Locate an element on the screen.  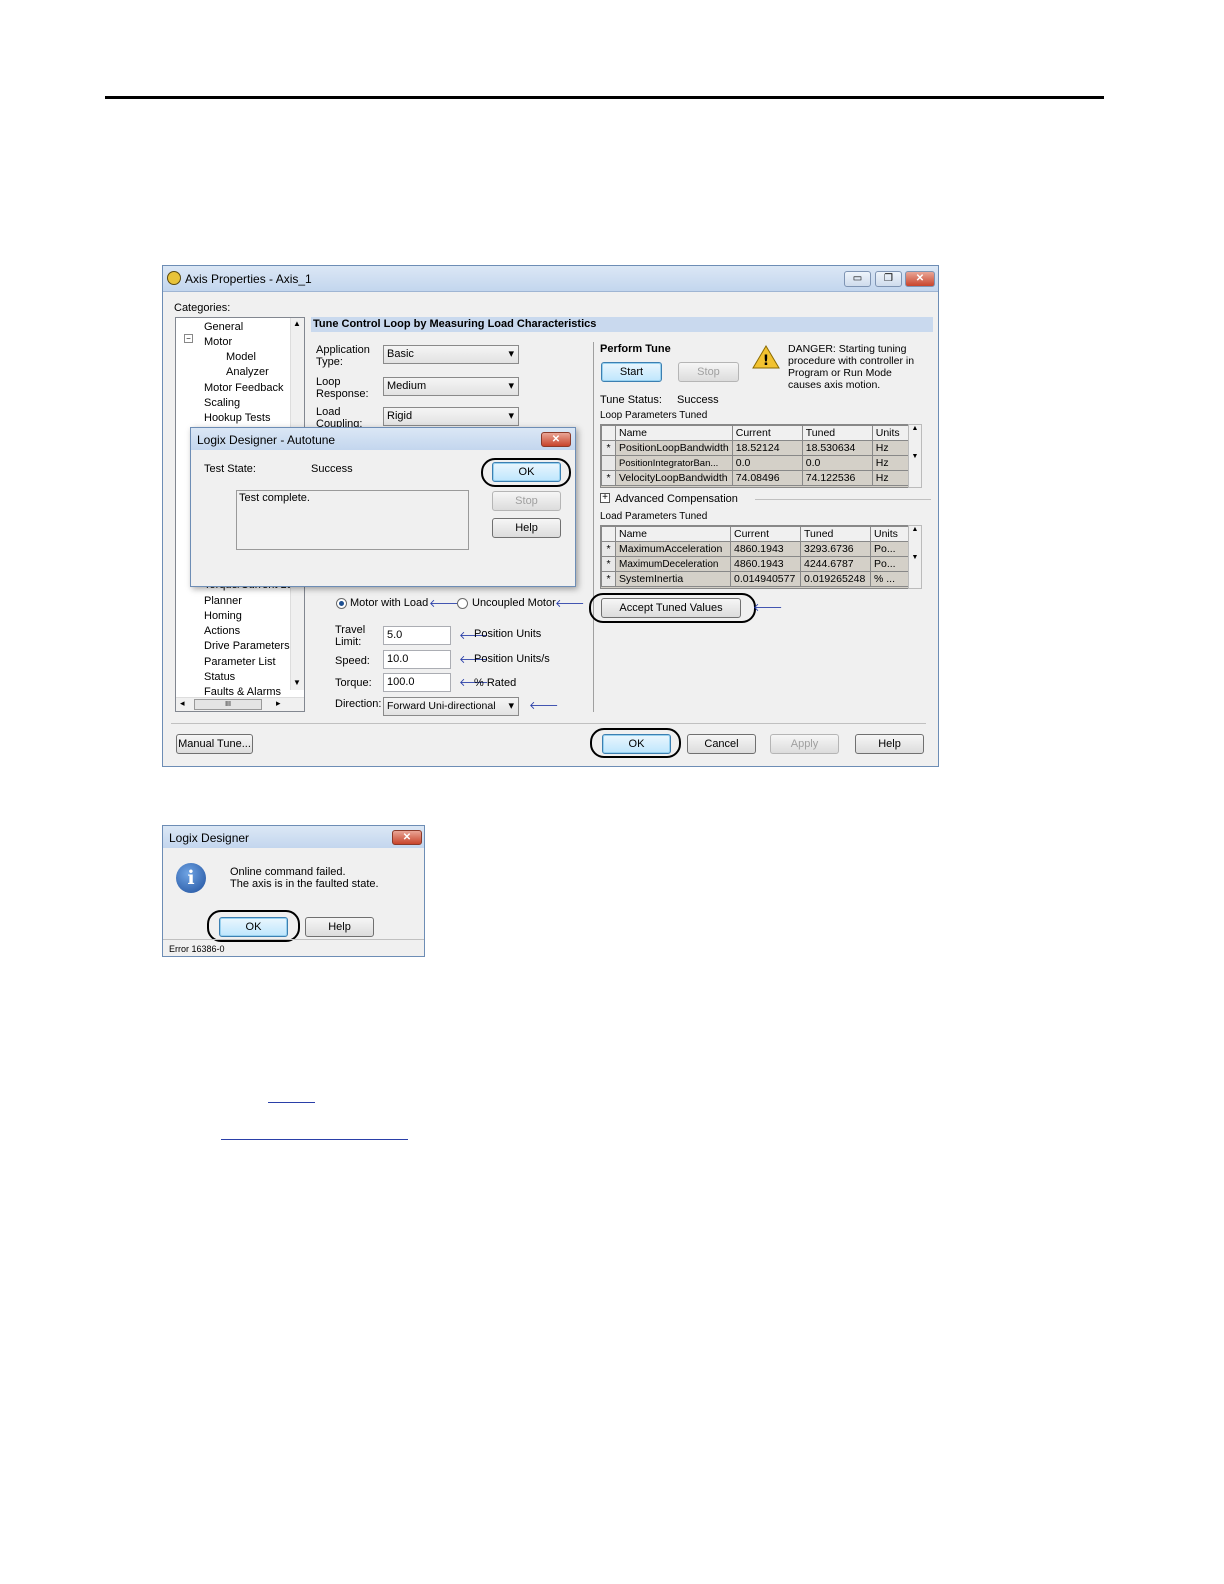
torque-input: 100.0 is located at coordinates (417, 682).